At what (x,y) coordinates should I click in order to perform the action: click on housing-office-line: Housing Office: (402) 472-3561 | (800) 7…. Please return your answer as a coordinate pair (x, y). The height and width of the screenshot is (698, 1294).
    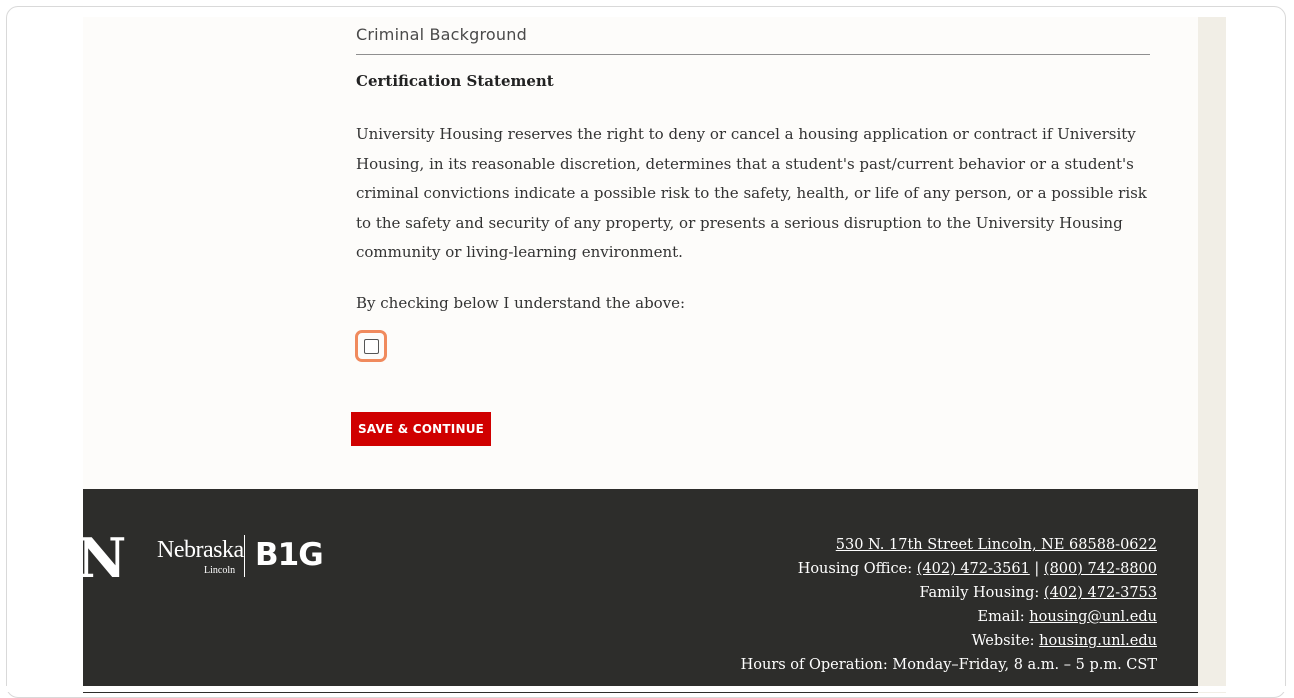
    Looking at the image, I should click on (949, 569).